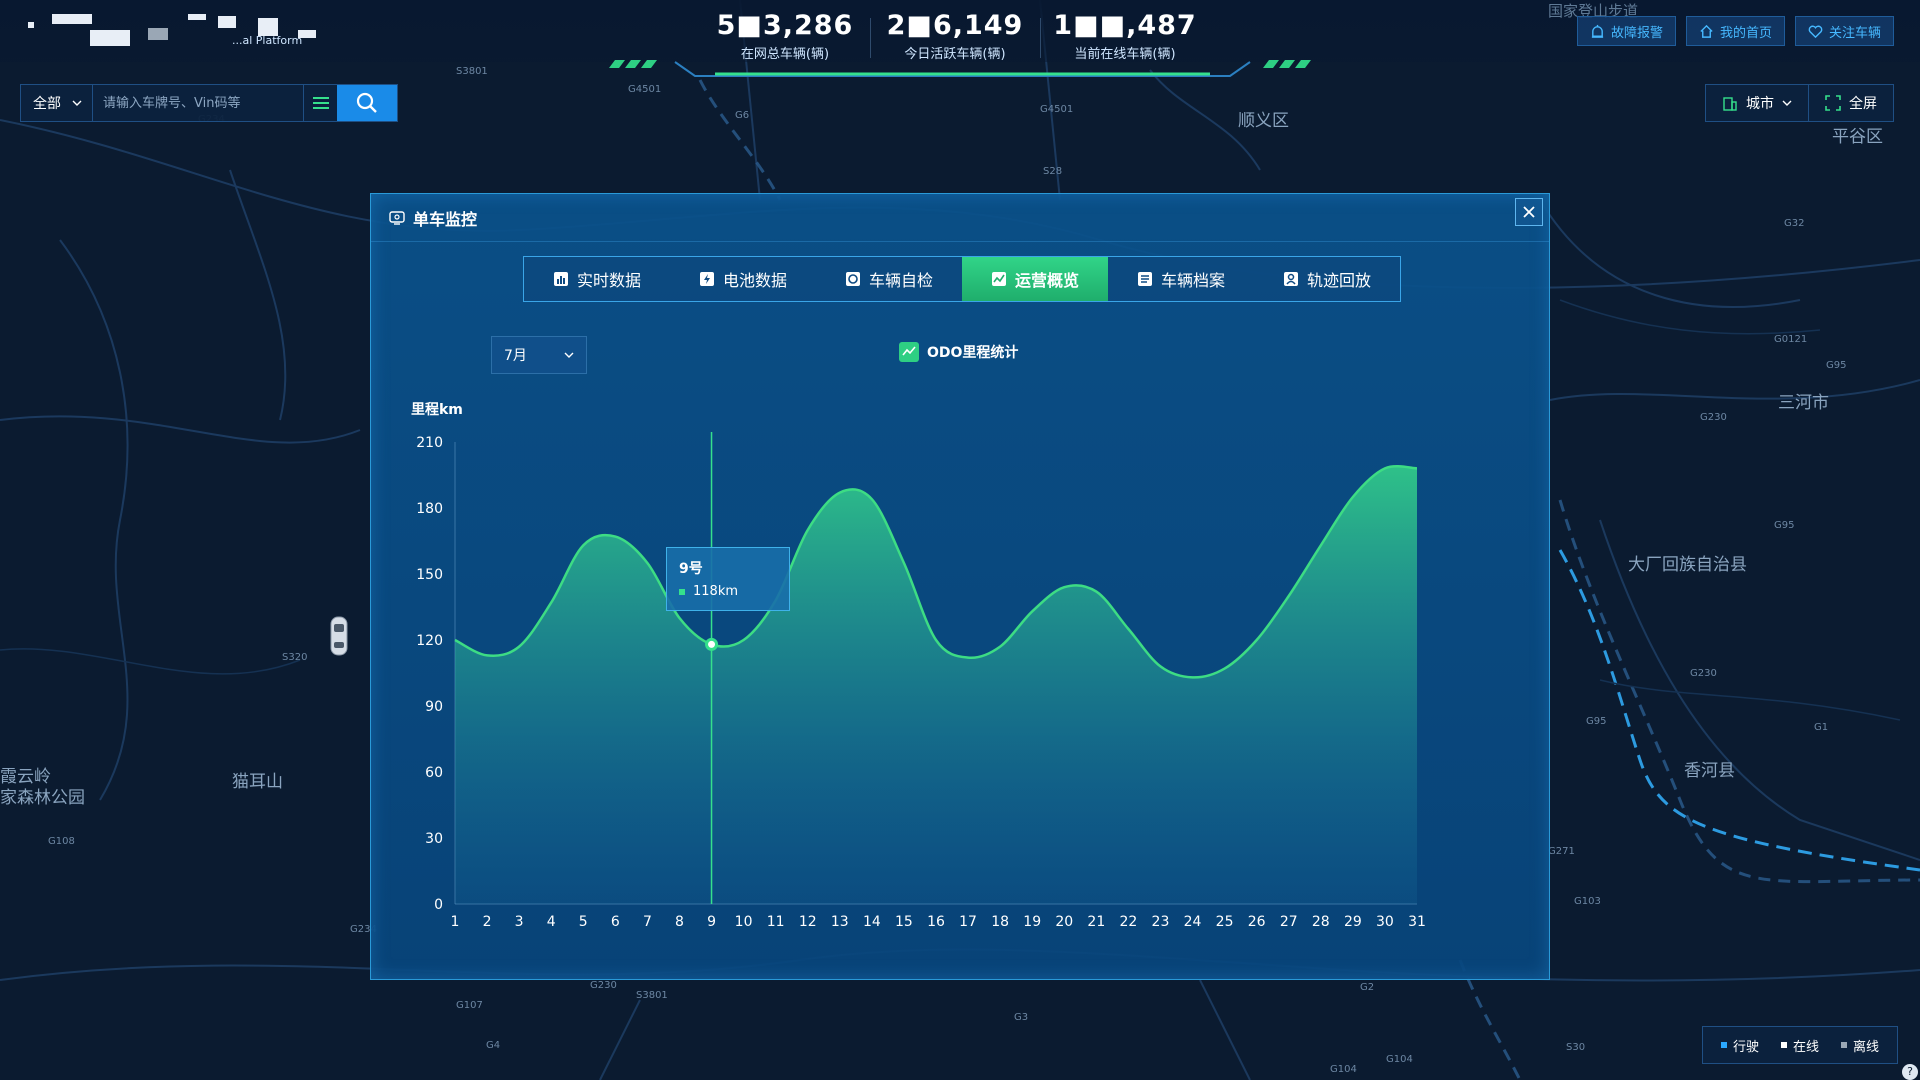 This screenshot has width=1920, height=1080. I want to click on vehicle-search-bar: 全部, so click(209, 103).